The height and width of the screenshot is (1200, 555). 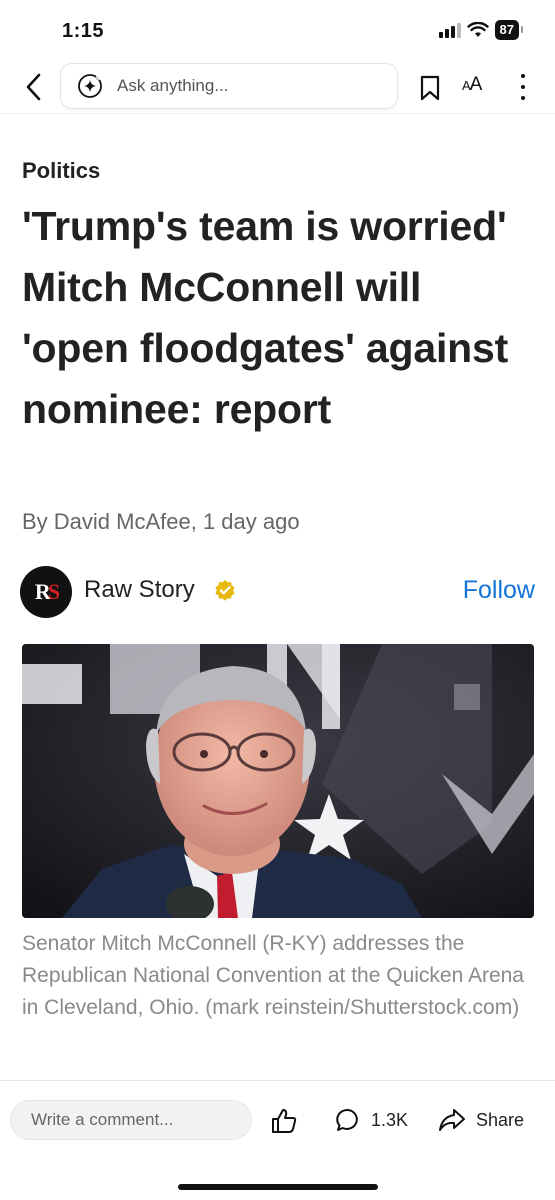 What do you see at coordinates (278, 1187) in the screenshot?
I see `home-indicator` at bounding box center [278, 1187].